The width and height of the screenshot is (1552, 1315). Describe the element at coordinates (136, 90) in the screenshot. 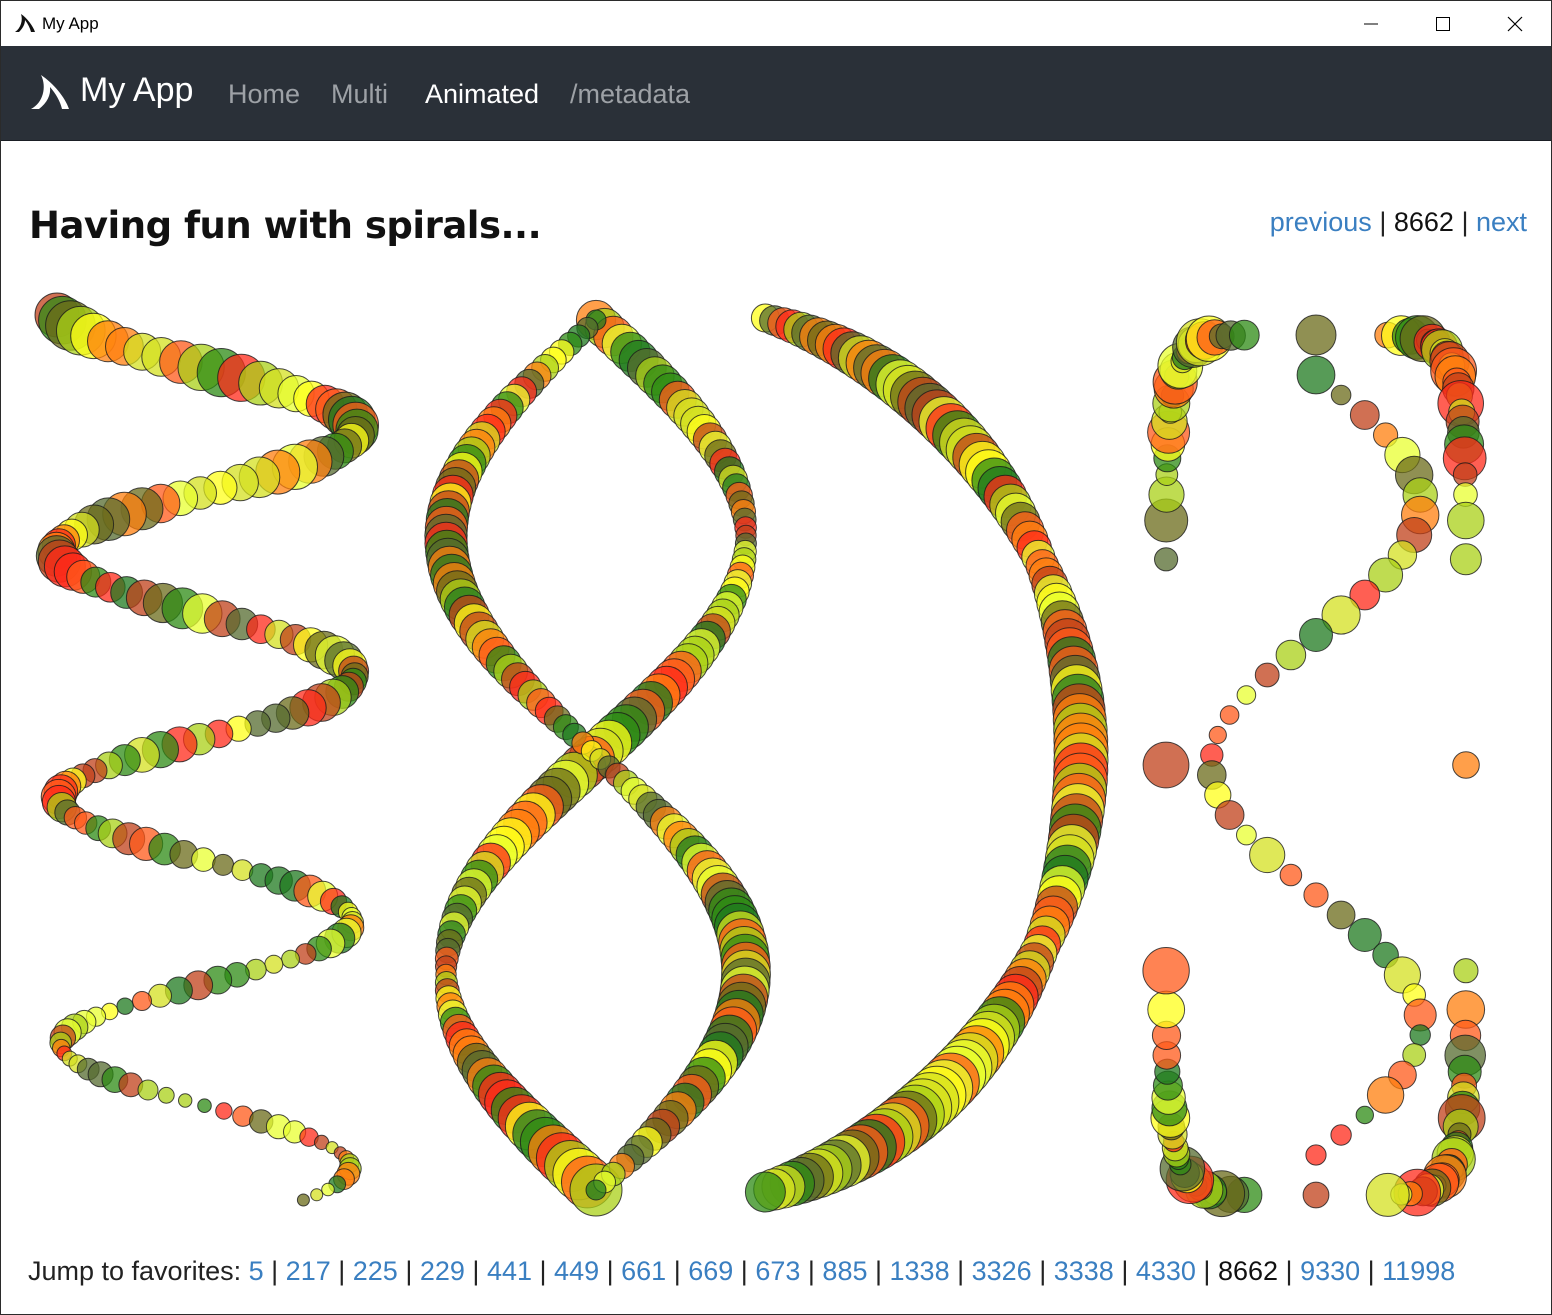

I see `brand-link: My App` at that location.